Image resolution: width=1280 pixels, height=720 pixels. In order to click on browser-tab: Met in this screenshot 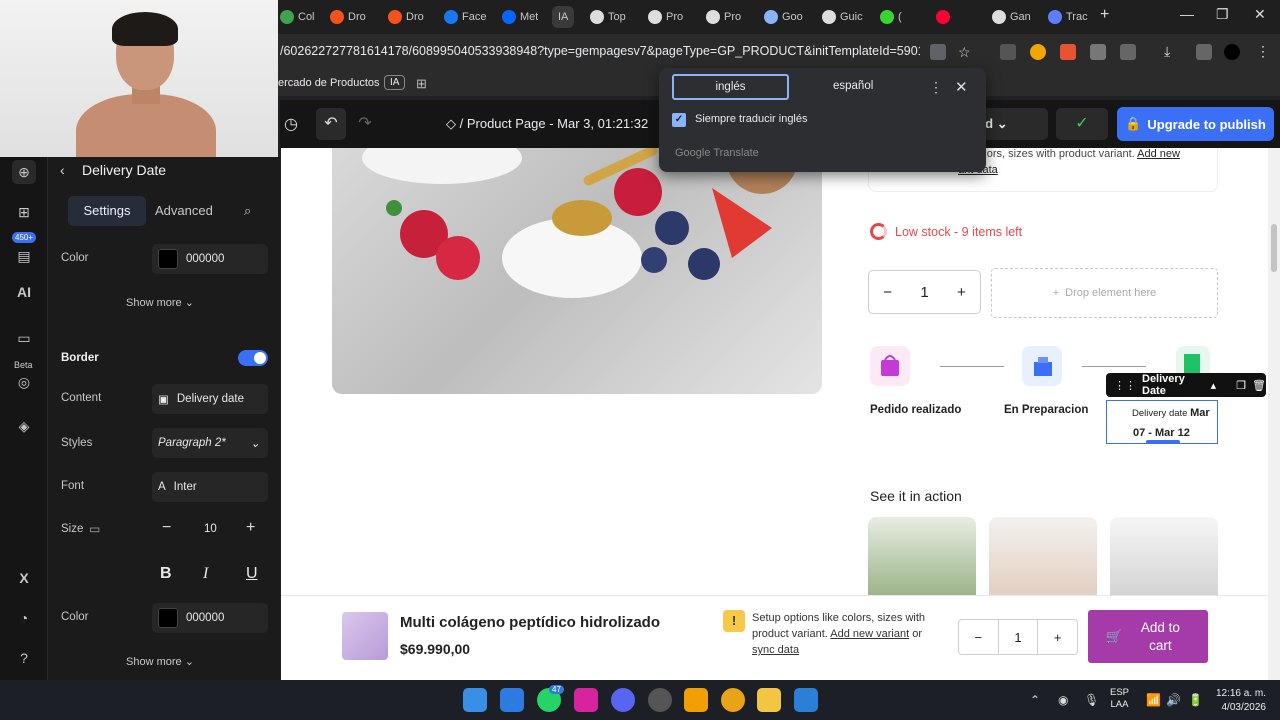, I will do `click(520, 17)`.